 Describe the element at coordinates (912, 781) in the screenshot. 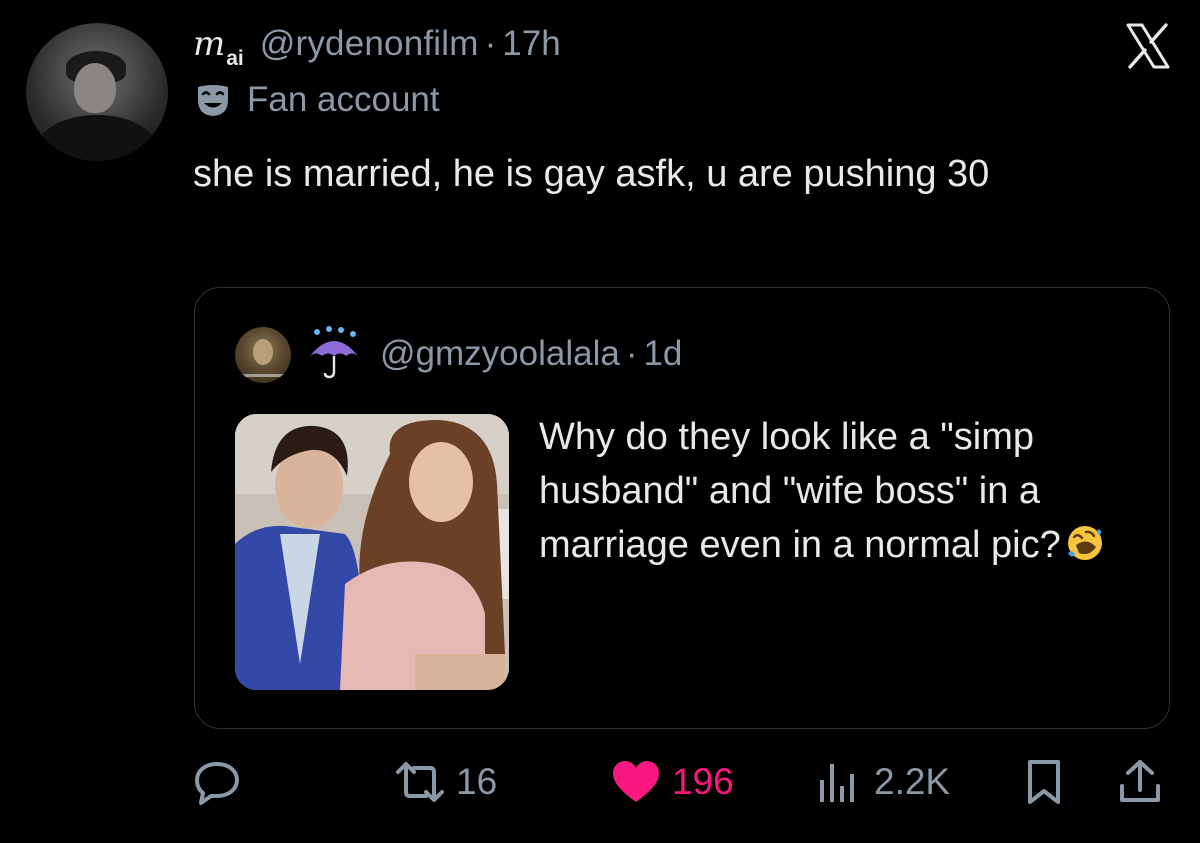

I see `views-count: 2.2K` at that location.